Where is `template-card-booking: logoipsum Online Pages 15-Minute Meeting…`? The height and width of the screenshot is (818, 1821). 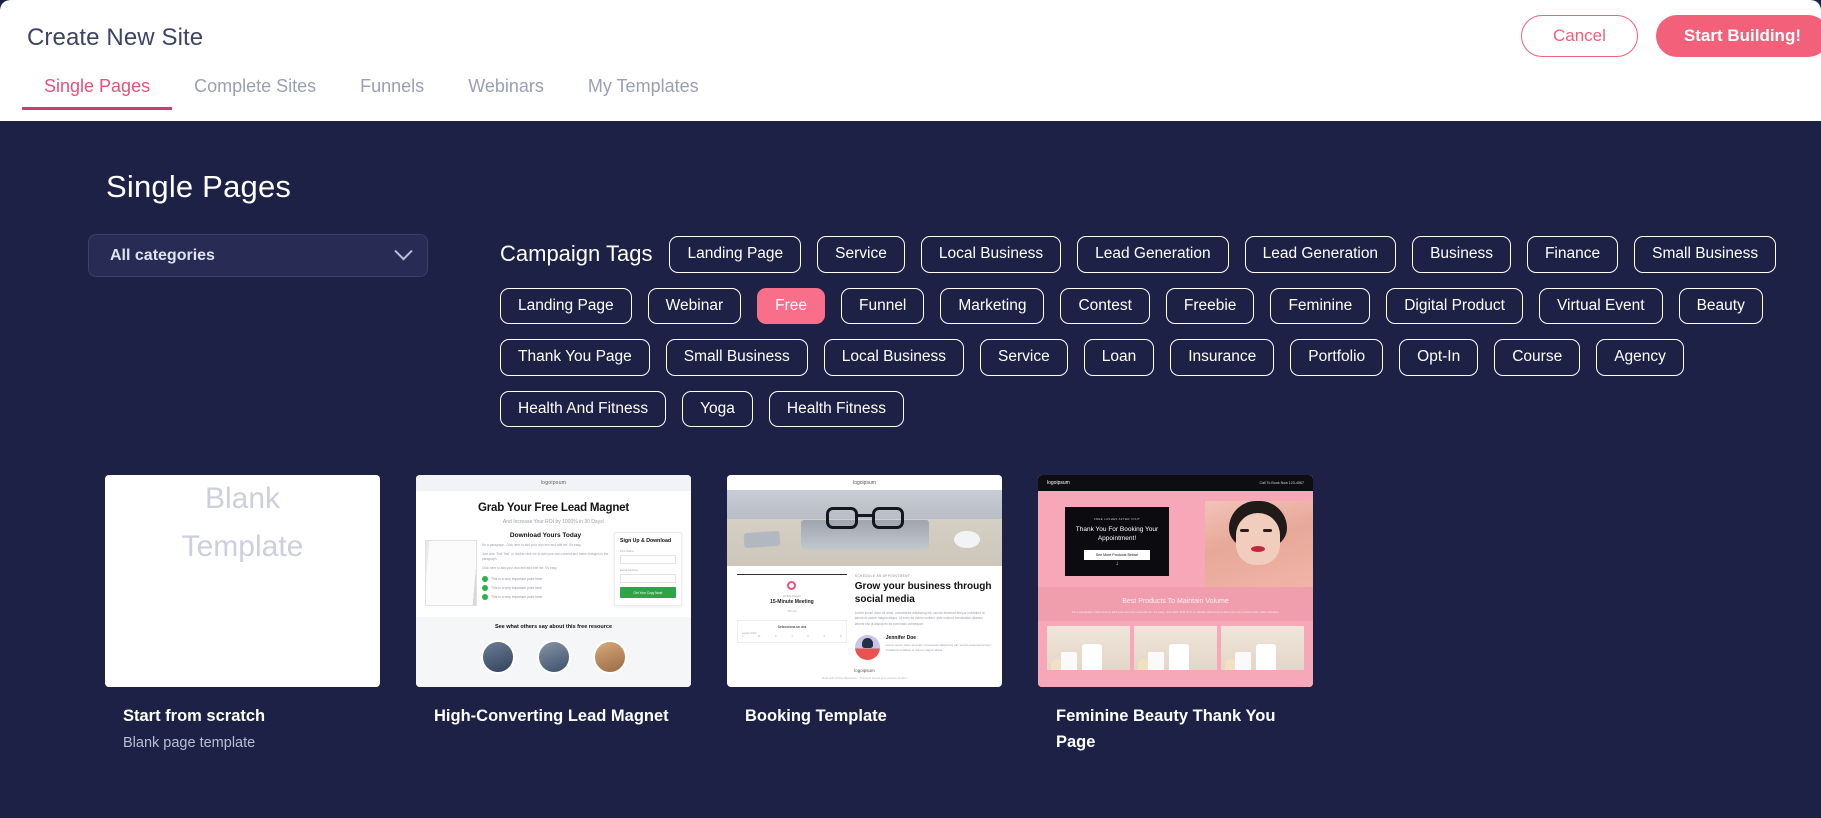 template-card-booking: logoipsum Online Pages 15-Minute Meeting… is located at coordinates (864, 615).